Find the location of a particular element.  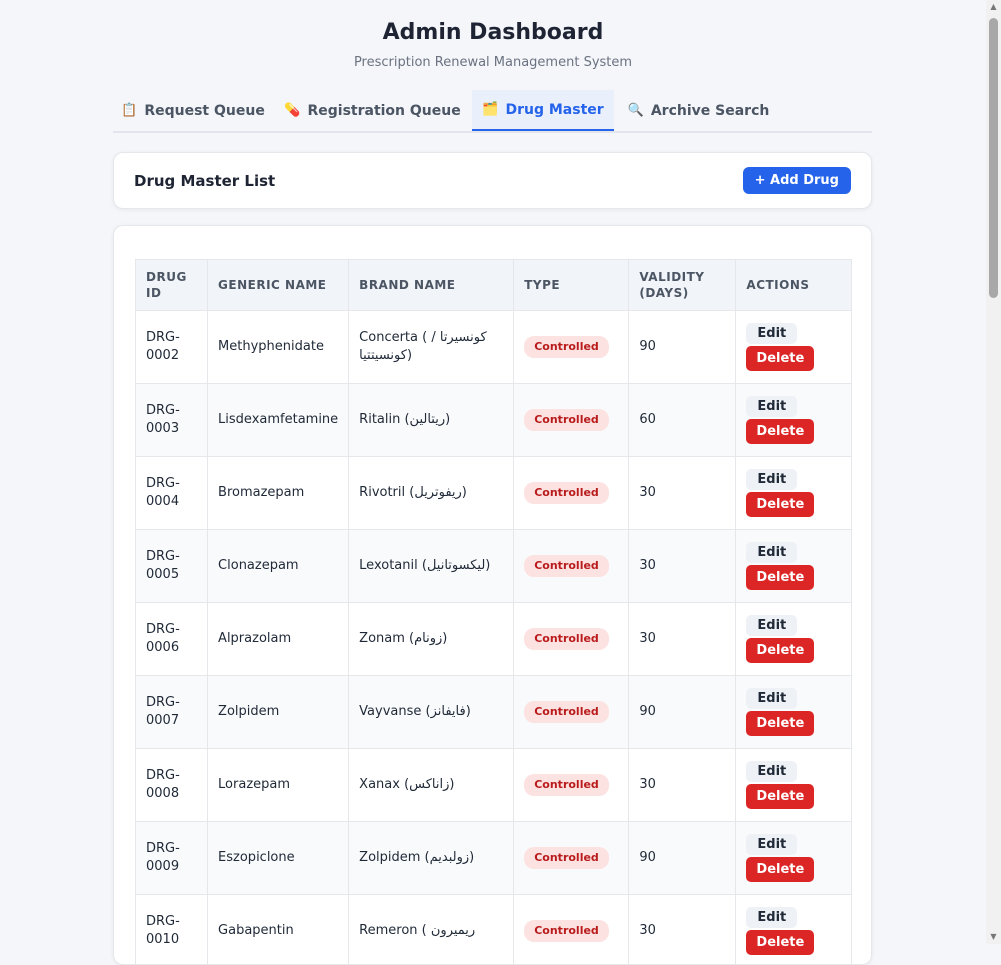

tab-request-queue: 📋 Request Queue is located at coordinates (193, 110).